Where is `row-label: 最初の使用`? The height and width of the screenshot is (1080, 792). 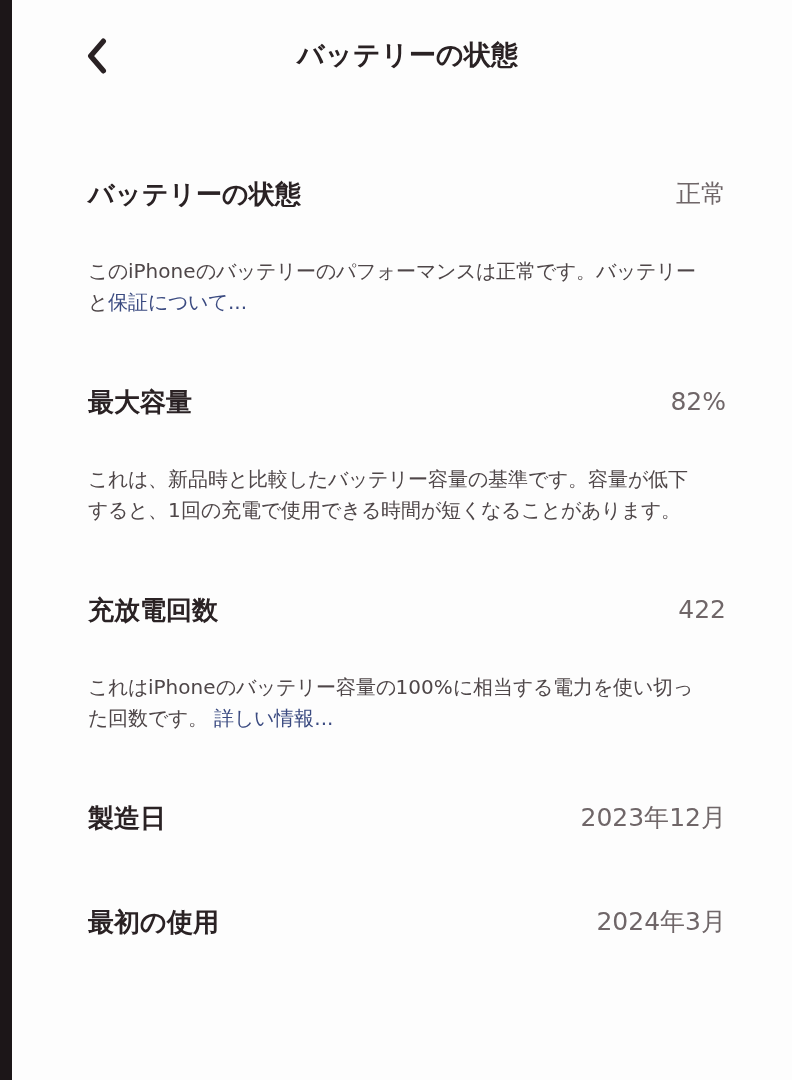 row-label: 最初の使用 is located at coordinates (153, 922).